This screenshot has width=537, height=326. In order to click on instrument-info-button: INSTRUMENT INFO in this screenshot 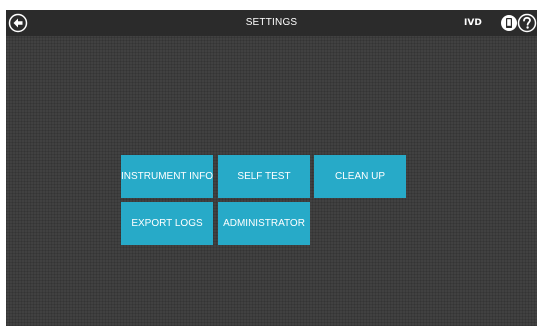, I will do `click(167, 176)`.